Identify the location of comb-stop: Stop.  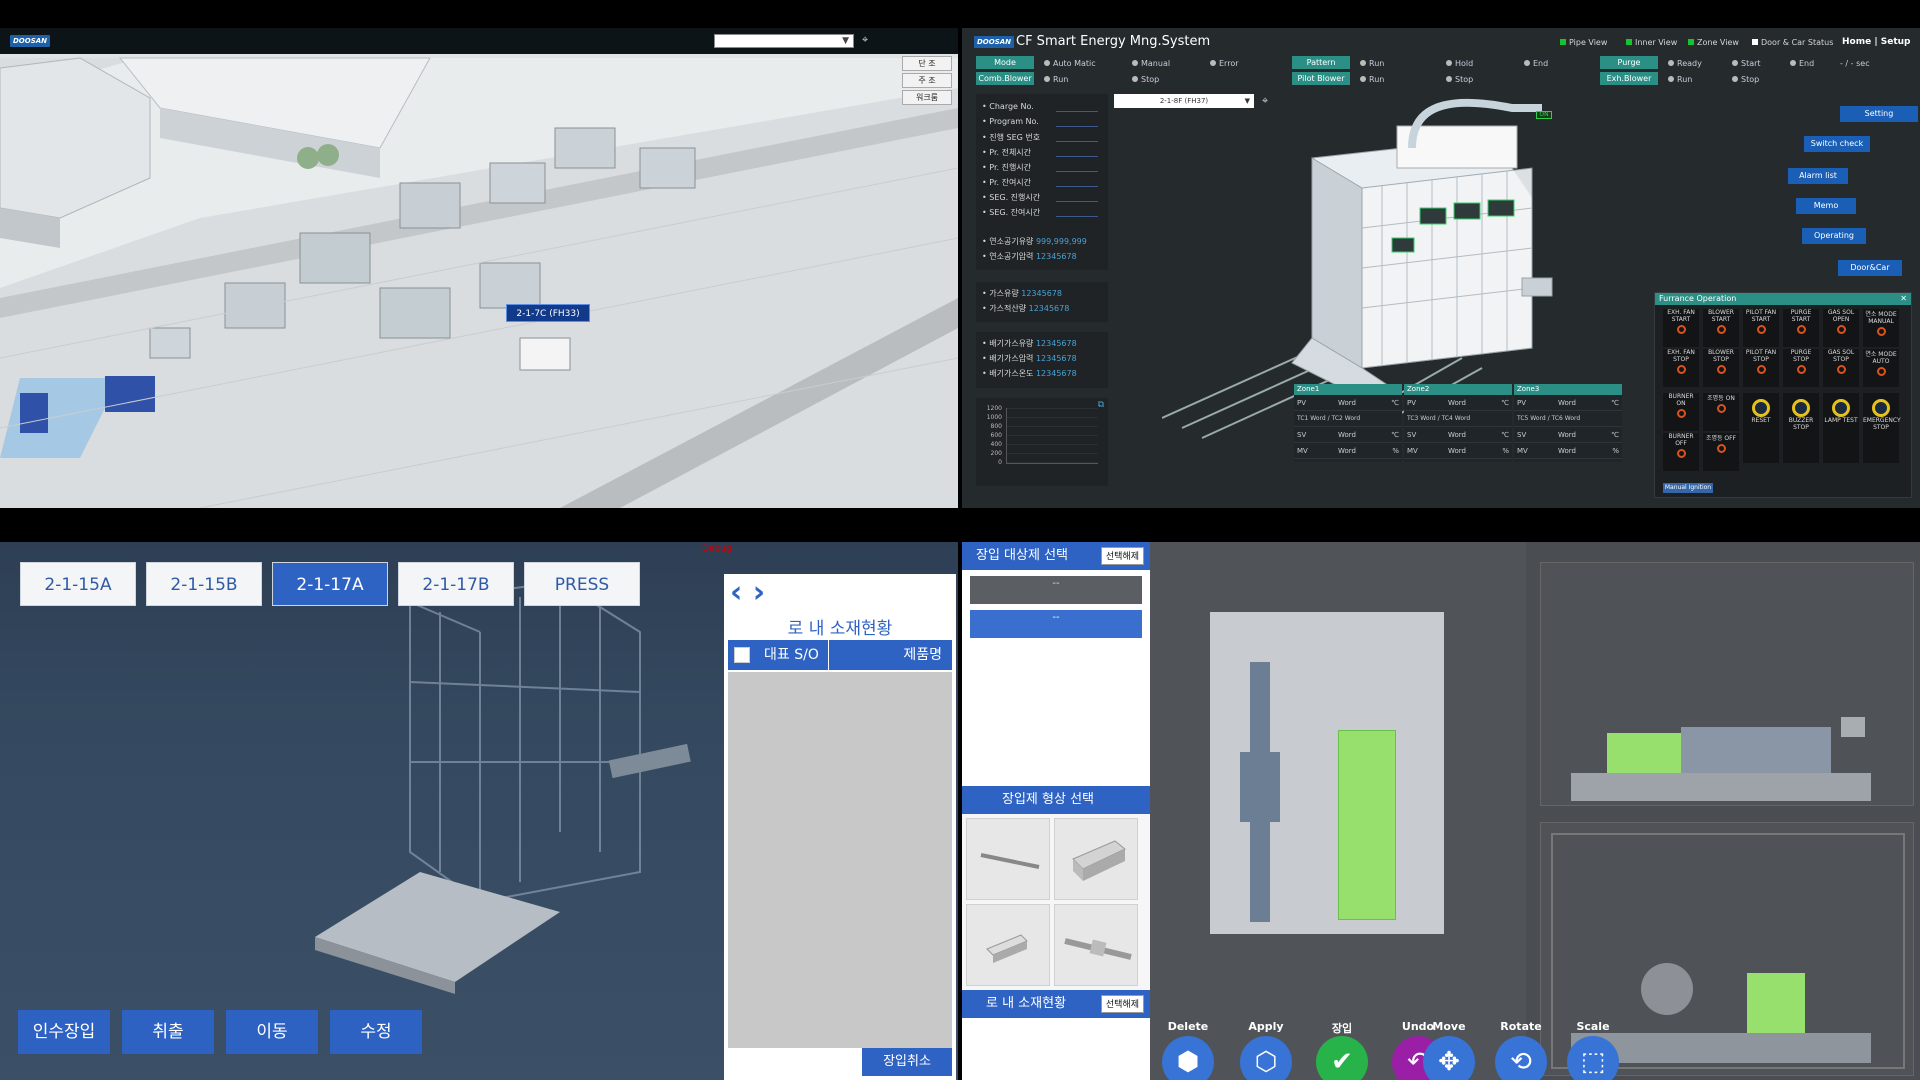
(1145, 79).